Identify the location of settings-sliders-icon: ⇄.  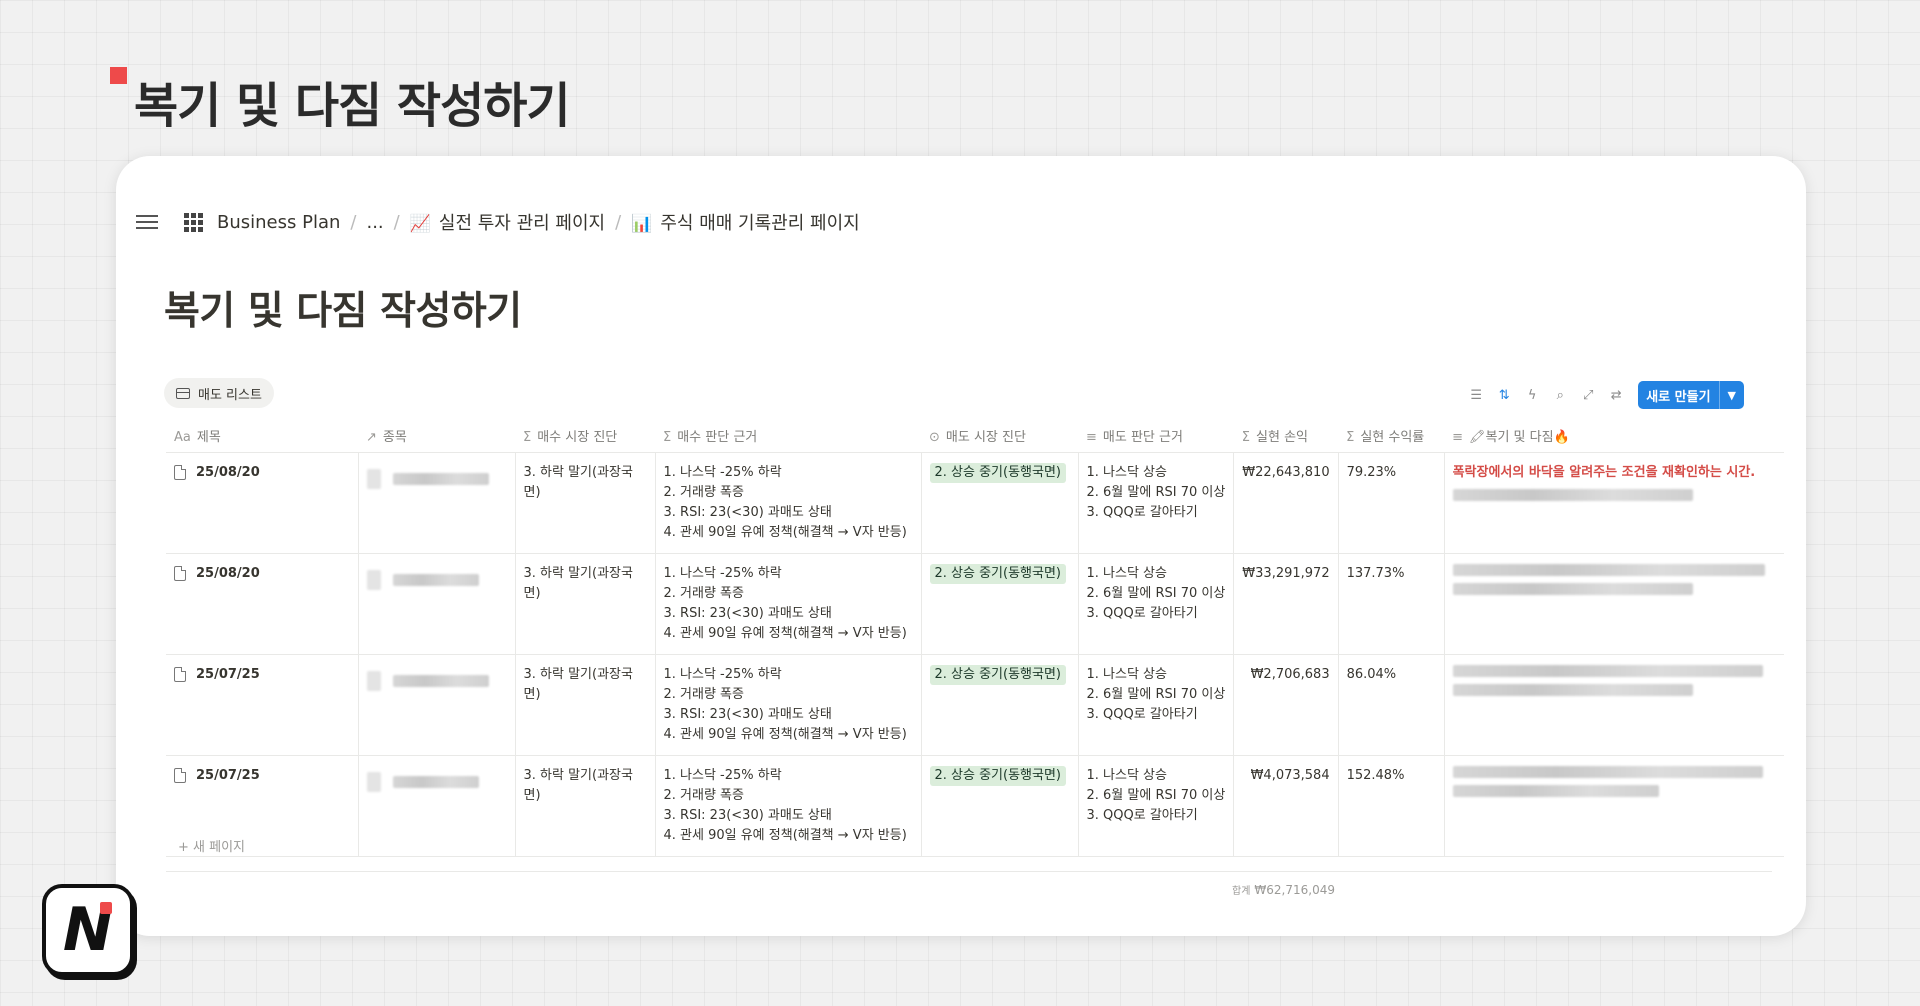
(1616, 395).